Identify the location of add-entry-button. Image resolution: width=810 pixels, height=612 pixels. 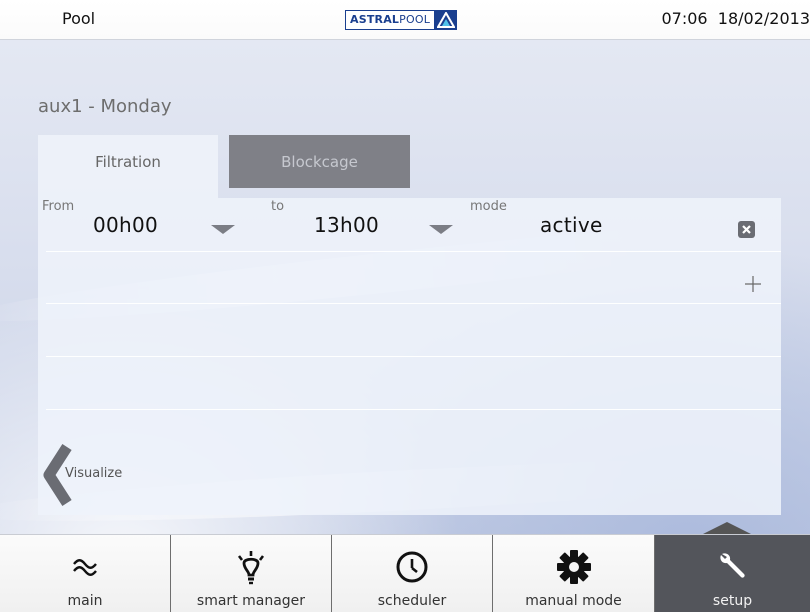
(753, 284).